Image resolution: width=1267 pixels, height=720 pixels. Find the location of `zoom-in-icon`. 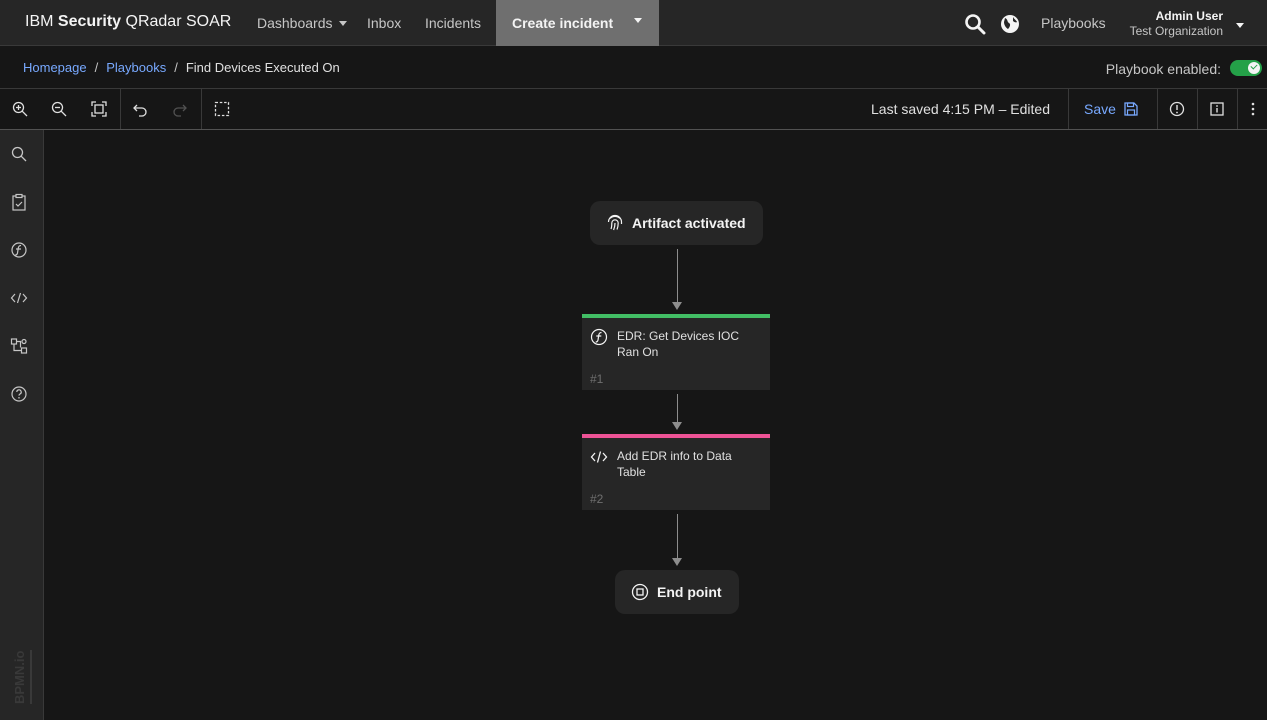

zoom-in-icon is located at coordinates (20, 109).